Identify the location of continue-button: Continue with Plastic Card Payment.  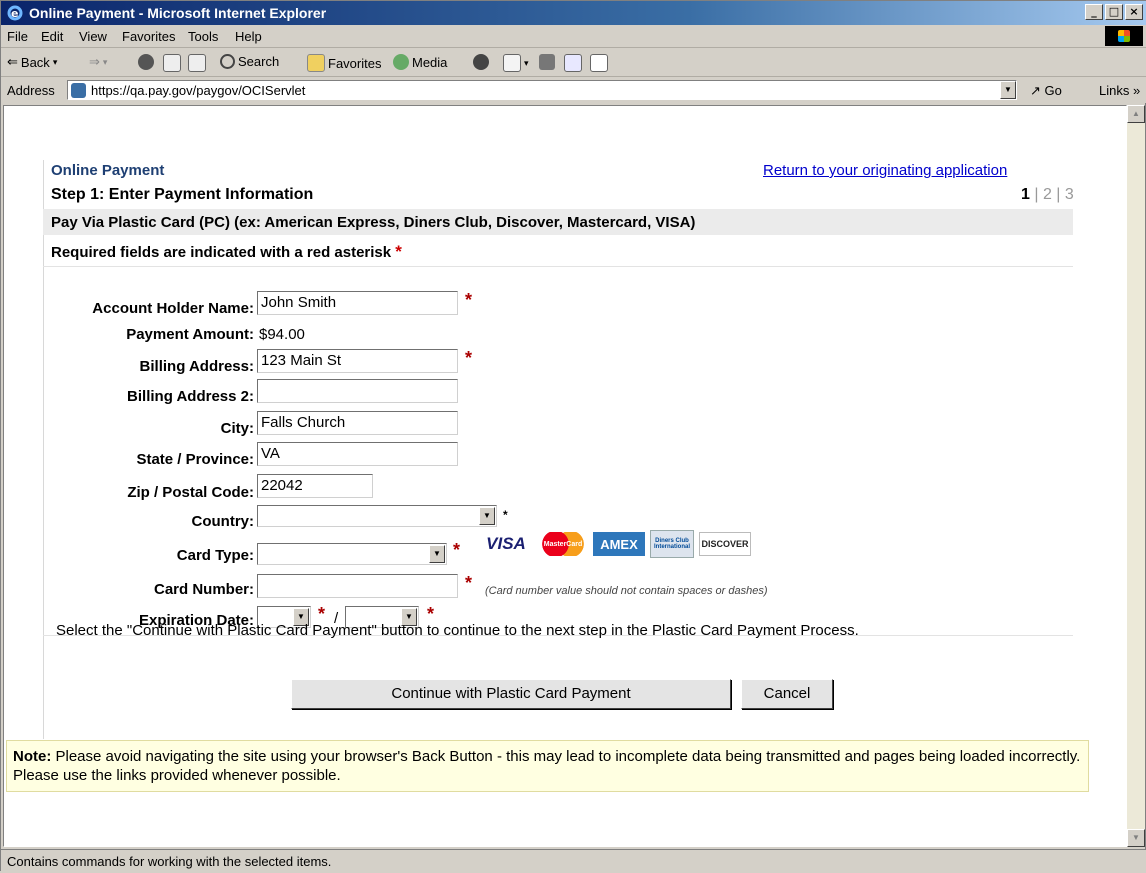
(511, 694).